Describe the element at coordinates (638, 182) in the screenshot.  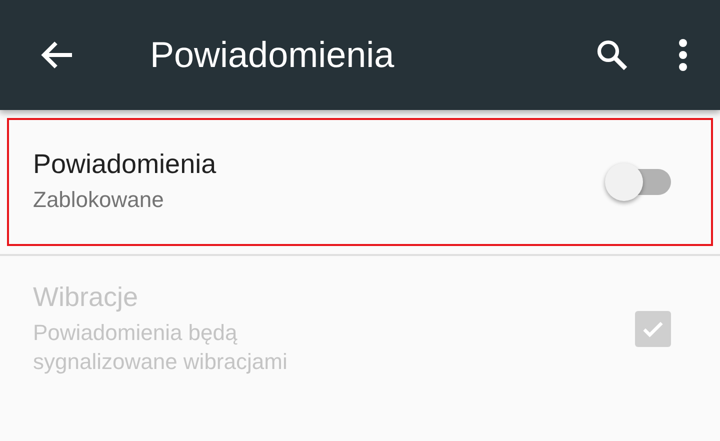
I see `toggle-switch` at that location.